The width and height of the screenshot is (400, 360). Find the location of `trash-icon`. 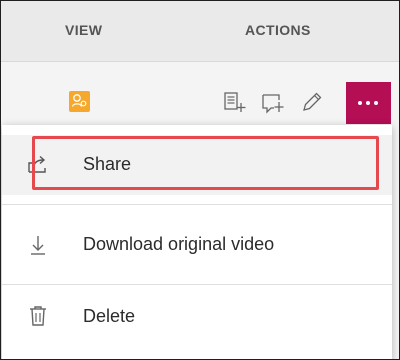

trash-icon is located at coordinates (38, 316).